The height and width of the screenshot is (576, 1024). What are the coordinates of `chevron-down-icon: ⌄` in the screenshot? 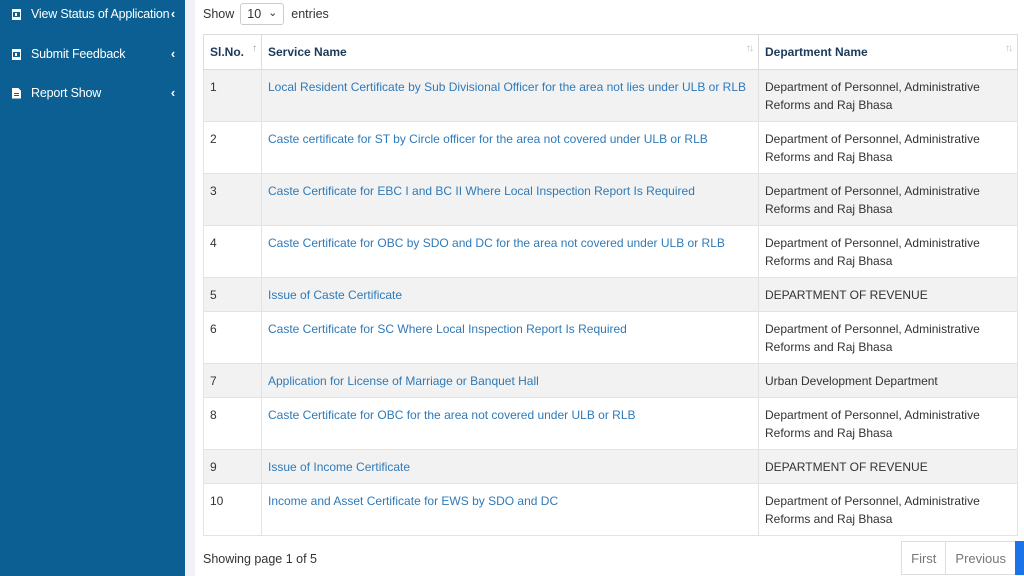 It's located at (273, 12).